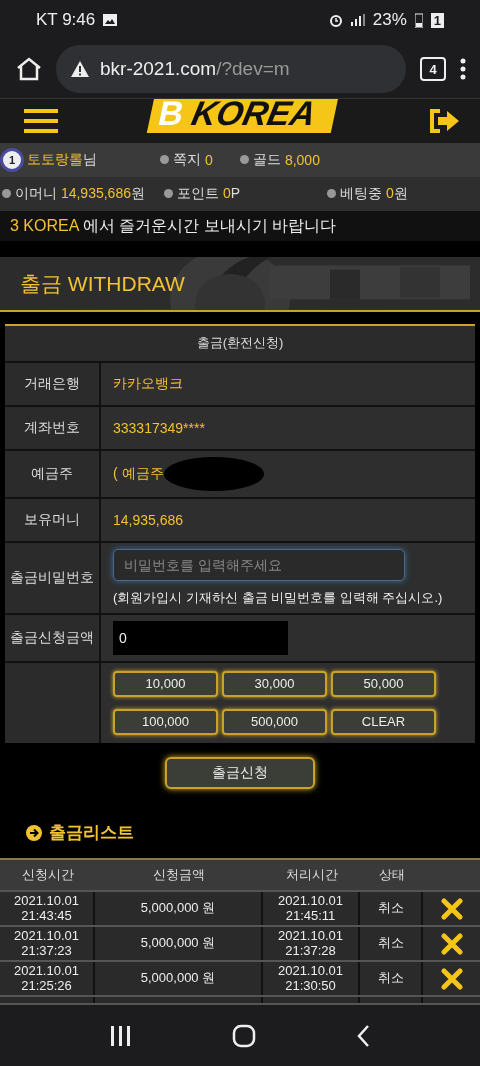 Image resolution: width=480 pixels, height=1066 pixels. I want to click on balance-item: 이머니 14,935,686원, so click(80, 193).